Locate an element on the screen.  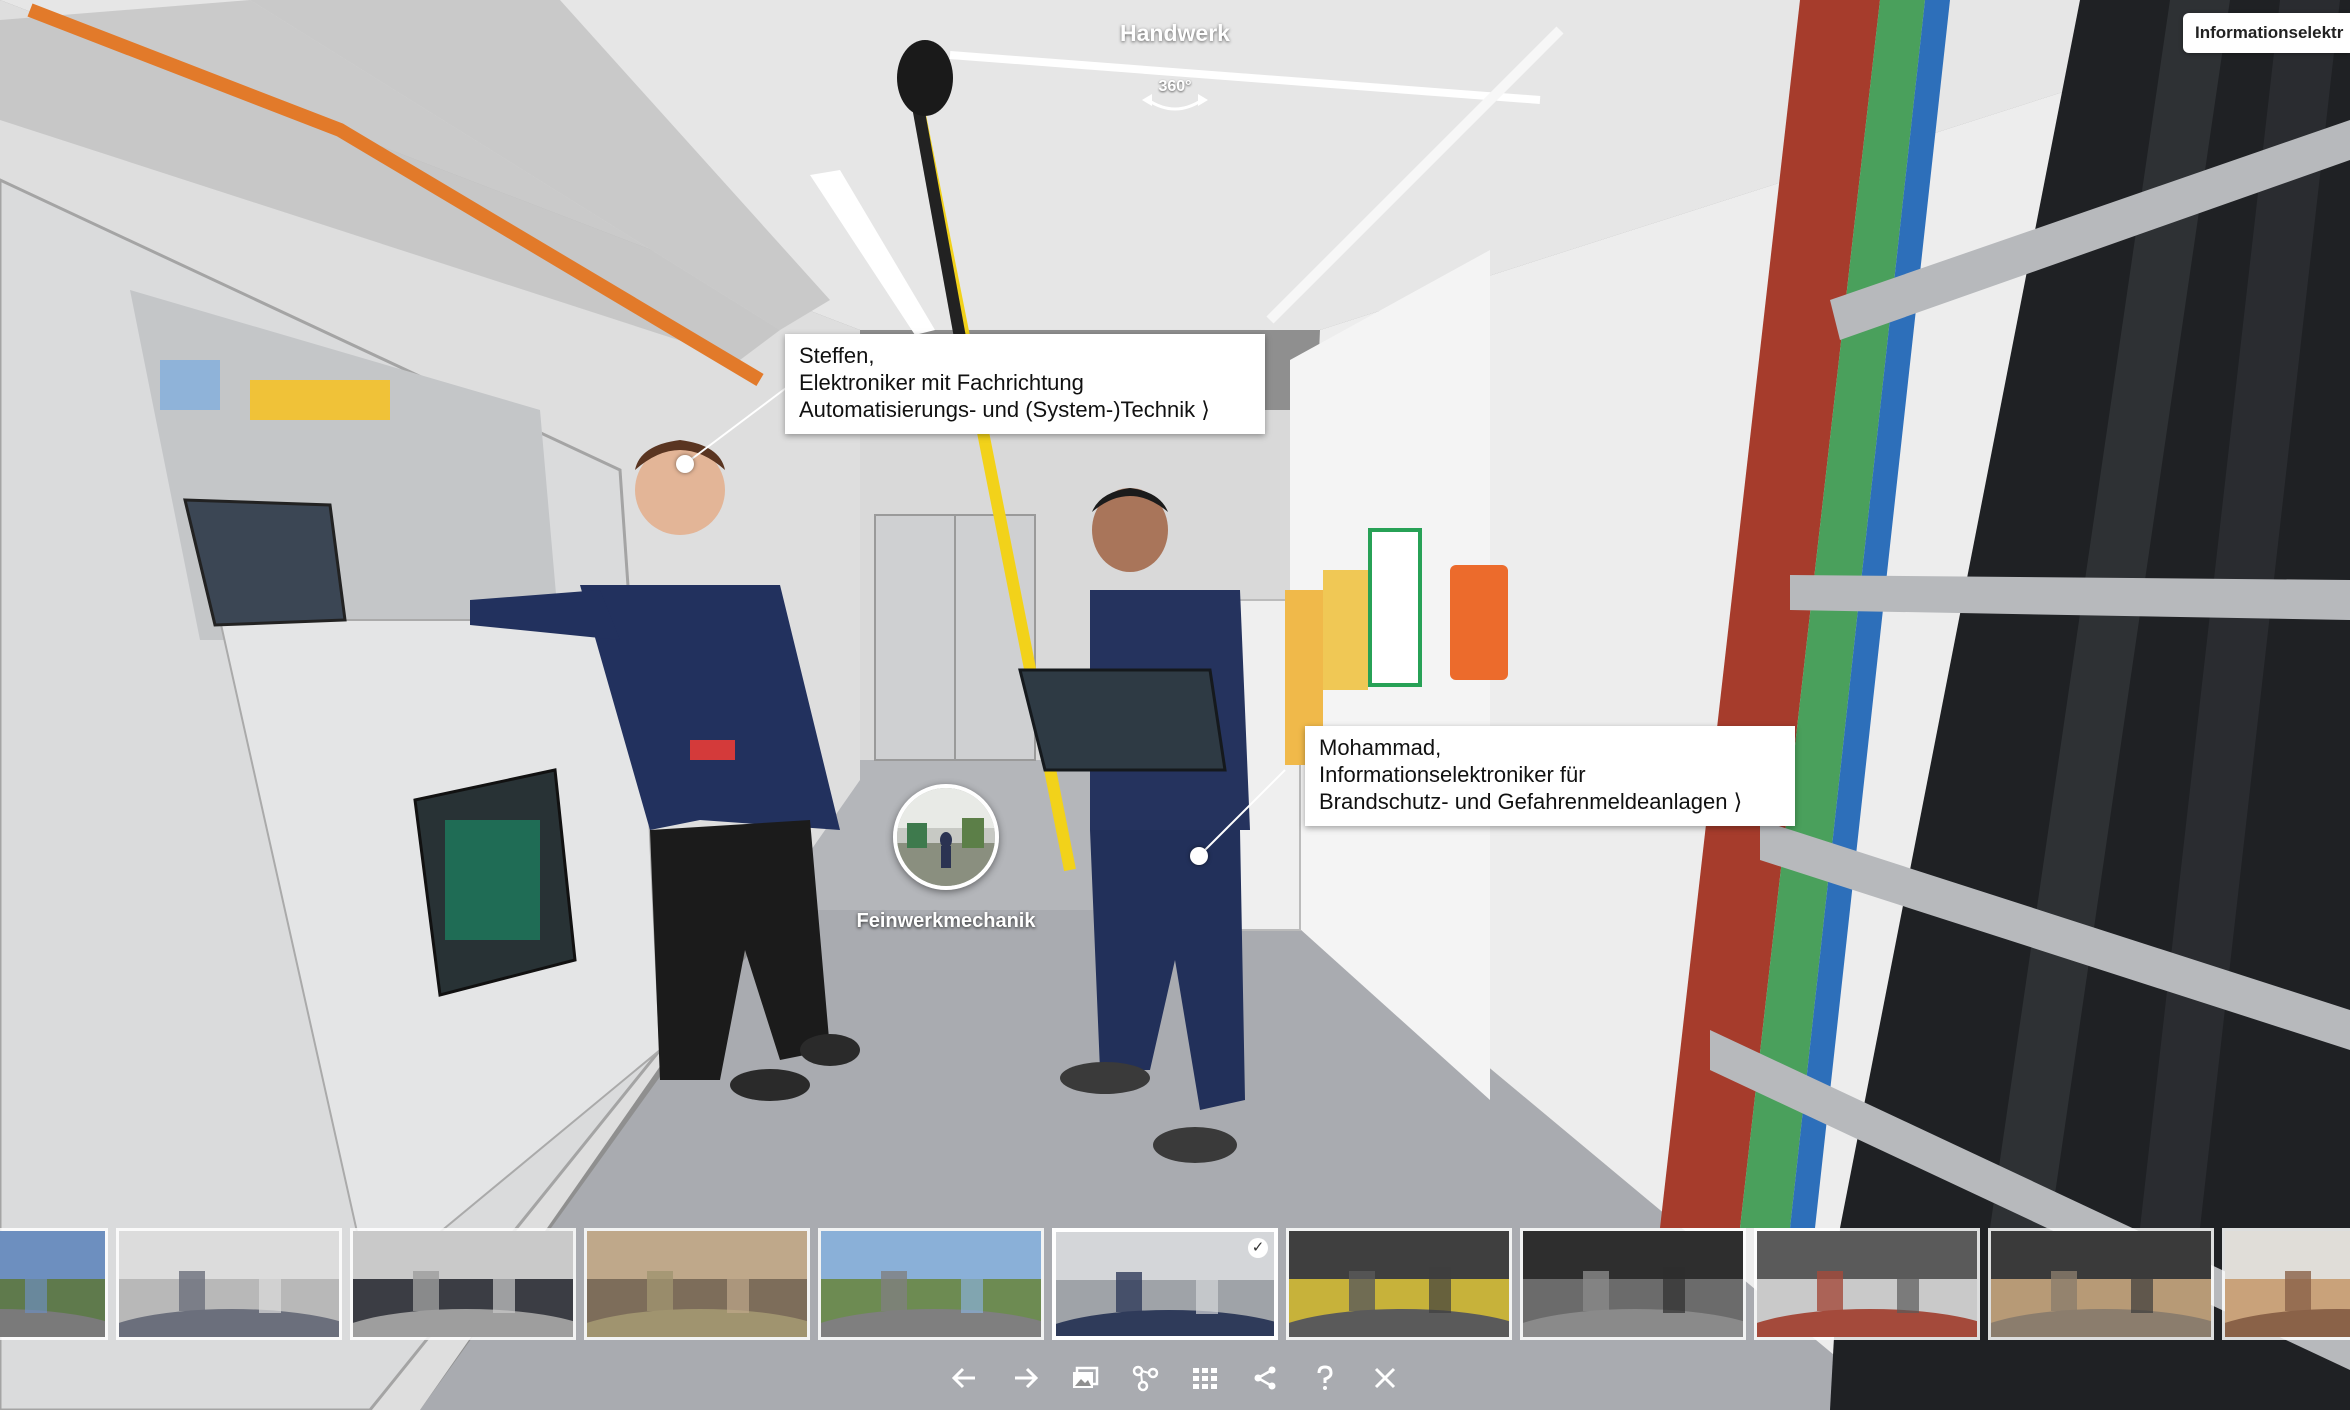
close-button is located at coordinates (1385, 1378).